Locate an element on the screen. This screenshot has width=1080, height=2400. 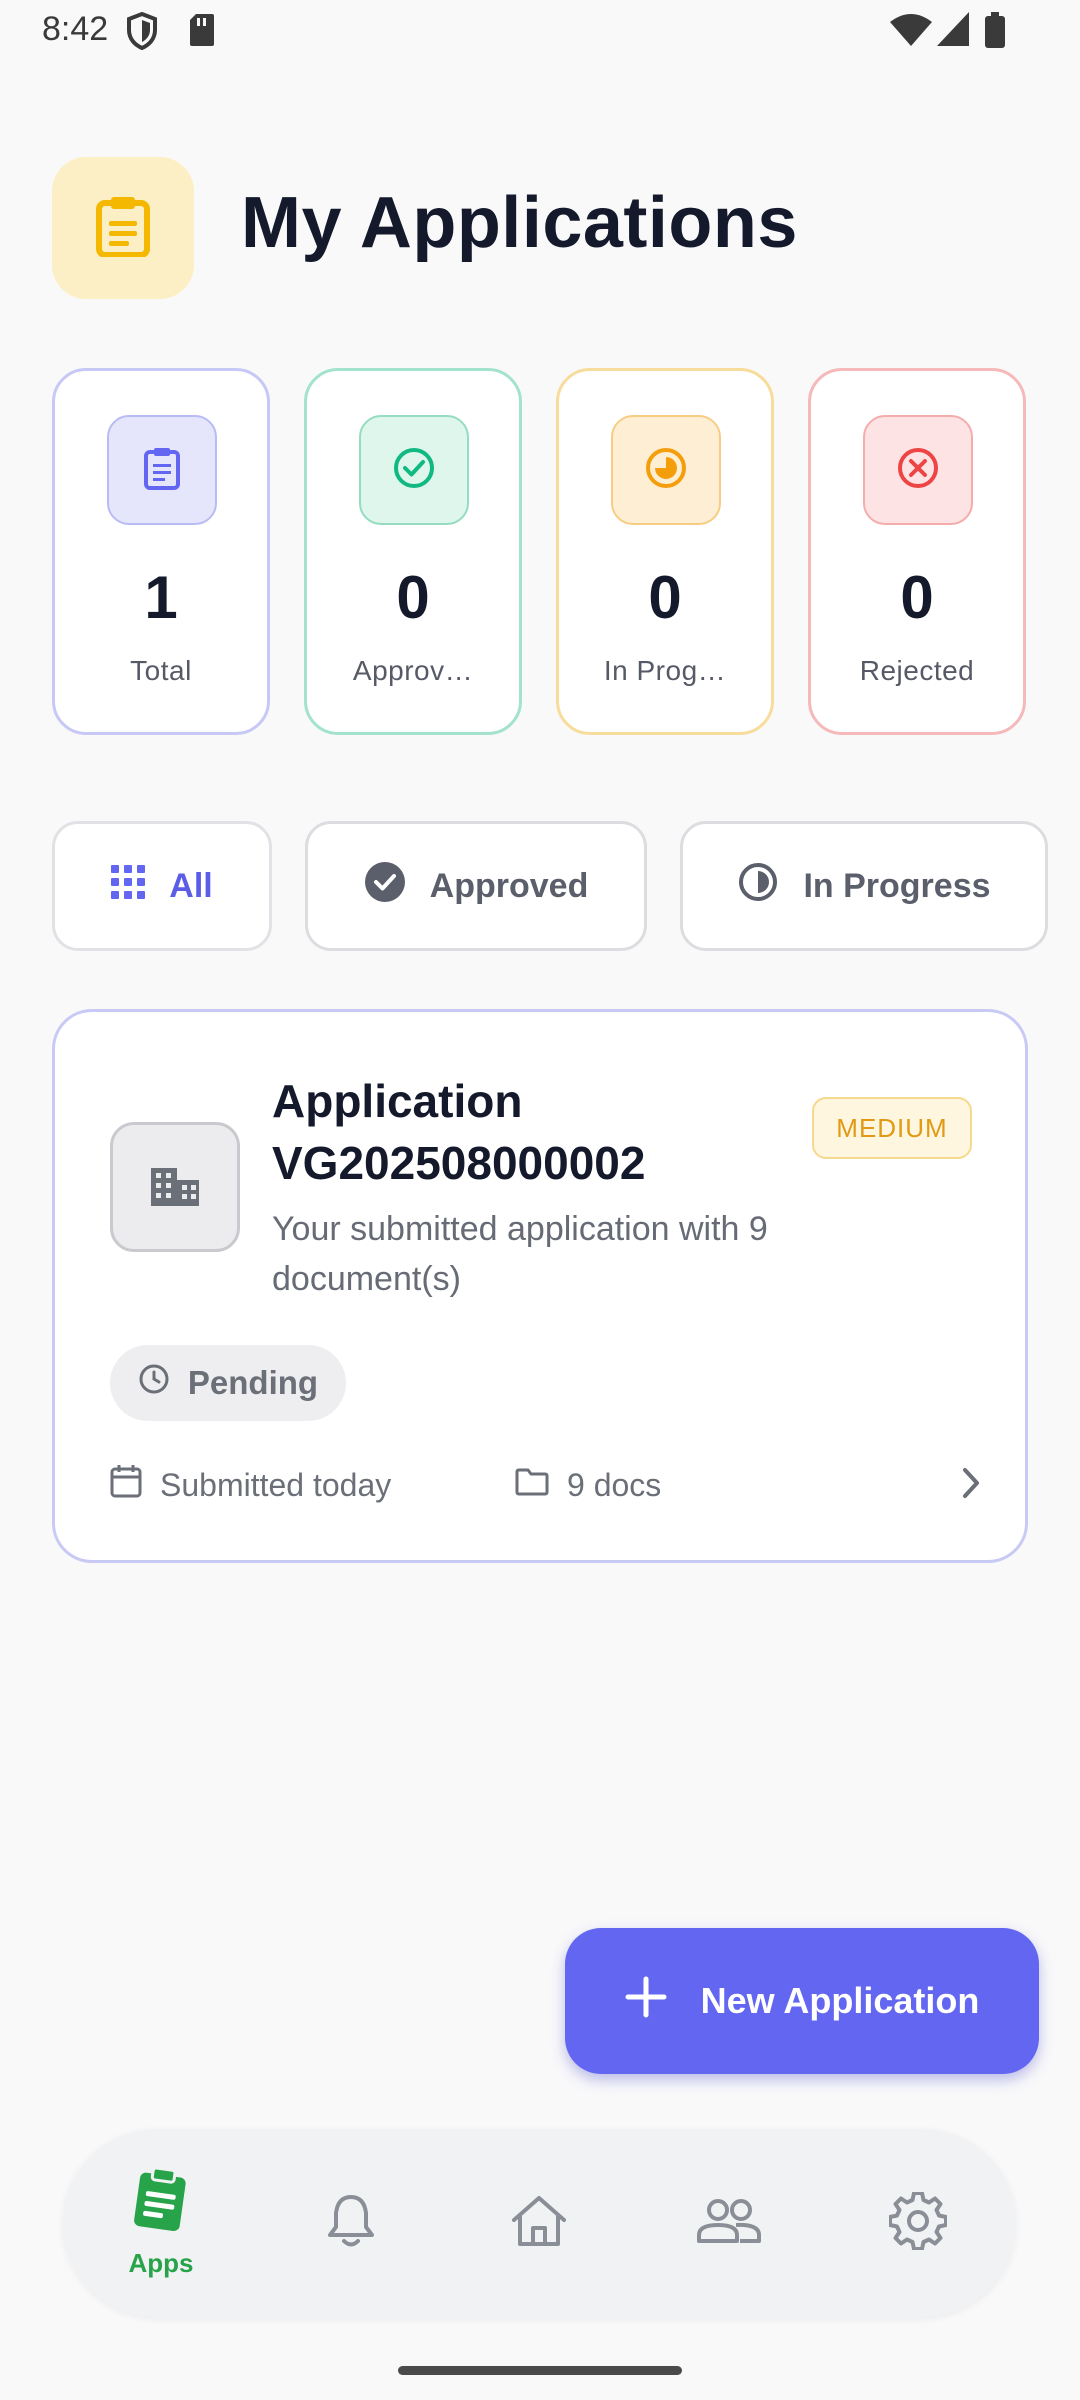
submitted-meta: Submitted today is located at coordinates (250, 1485).